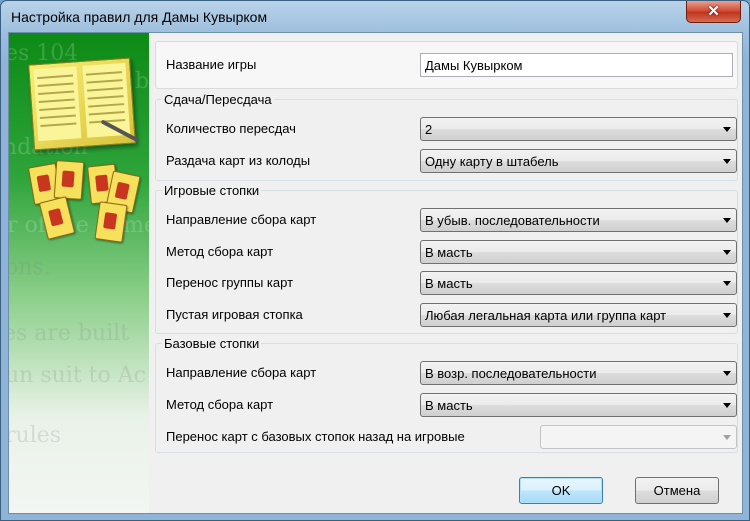  I want to click on watermark-text: r of the game, so click(79, 225).